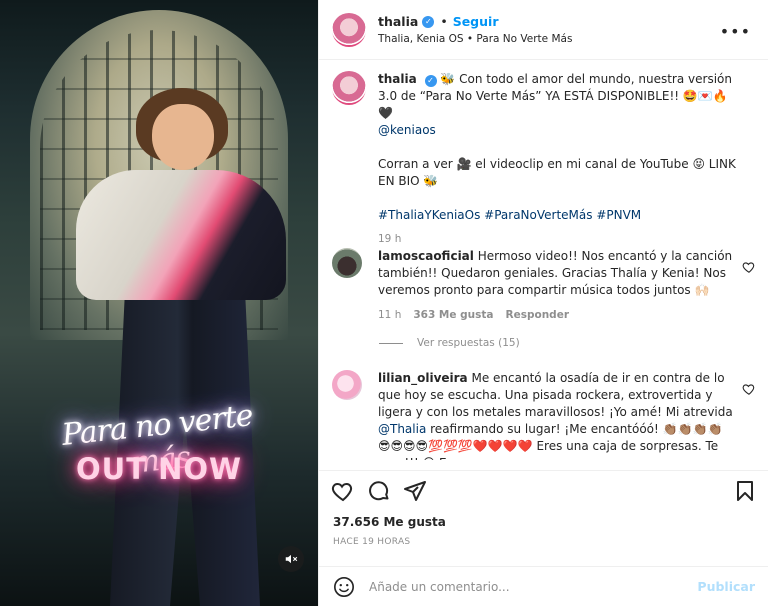 This screenshot has height=606, width=768. Describe the element at coordinates (371, 542) in the screenshot. I see `post-timestamp: HACE 19 HORAS` at that location.